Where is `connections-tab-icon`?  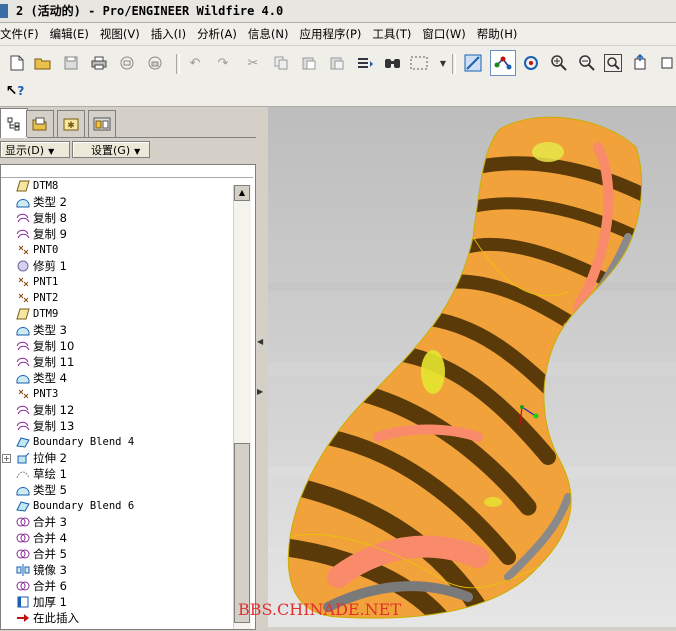 connections-tab-icon is located at coordinates (102, 123).